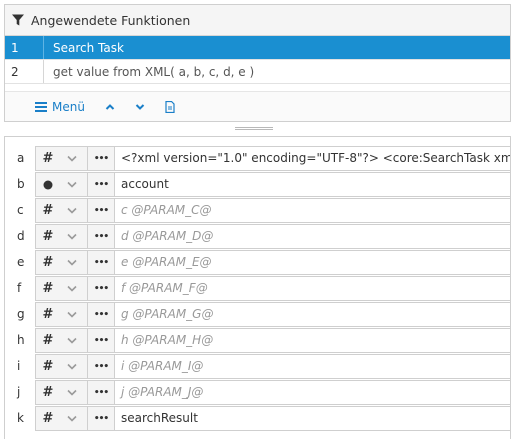 Image resolution: width=511 pixels, height=439 pixels. What do you see at coordinates (20, 418) in the screenshot?
I see `parameter-label: k` at bounding box center [20, 418].